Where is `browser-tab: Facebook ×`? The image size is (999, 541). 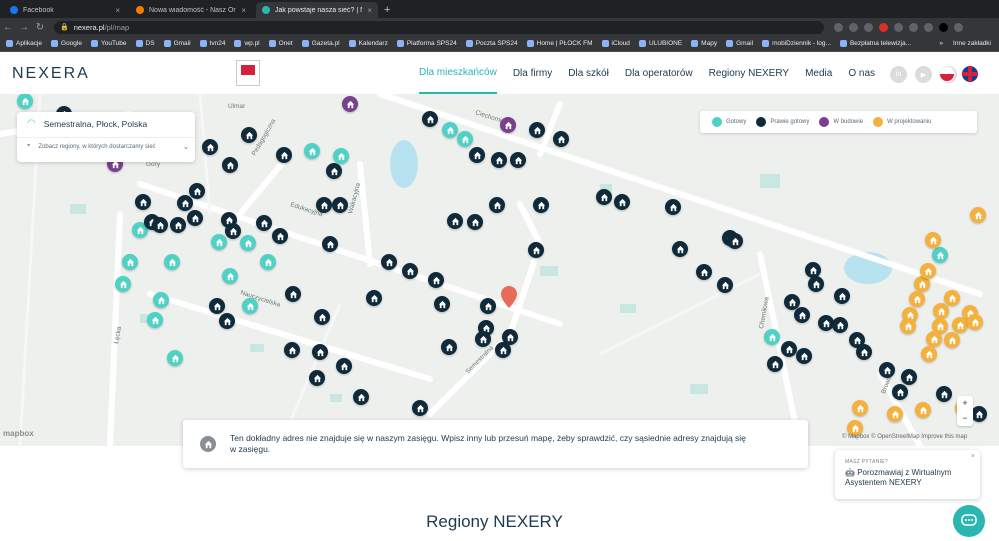 browser-tab: Facebook × is located at coordinates (65, 10).